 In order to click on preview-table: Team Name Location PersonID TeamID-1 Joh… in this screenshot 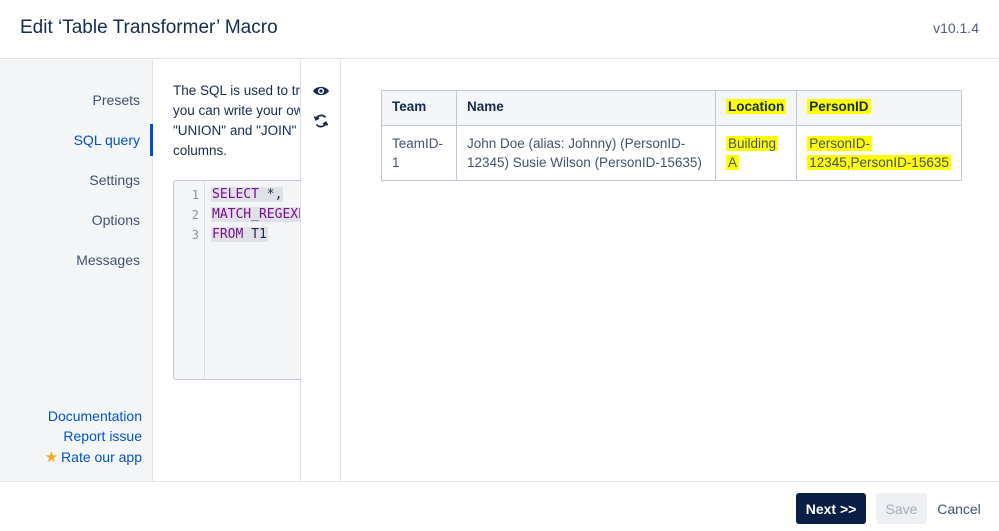, I will do `click(672, 135)`.